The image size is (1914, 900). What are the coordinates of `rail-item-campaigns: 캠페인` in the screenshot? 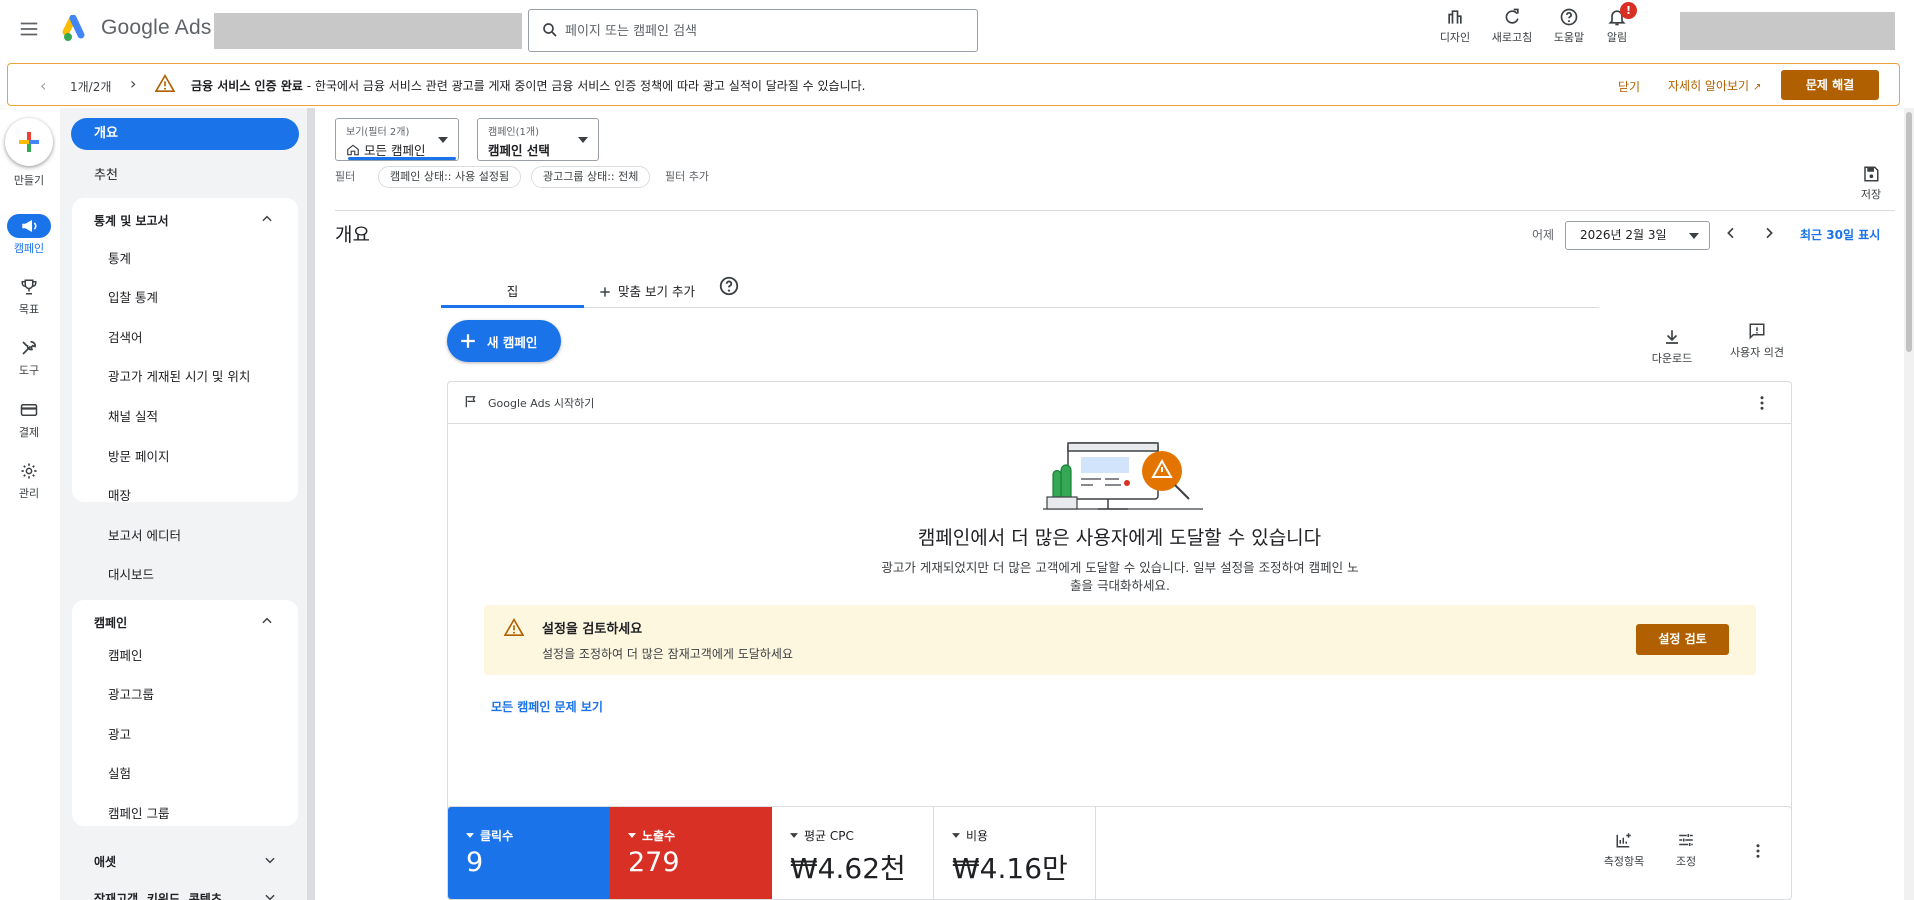 It's located at (29, 235).